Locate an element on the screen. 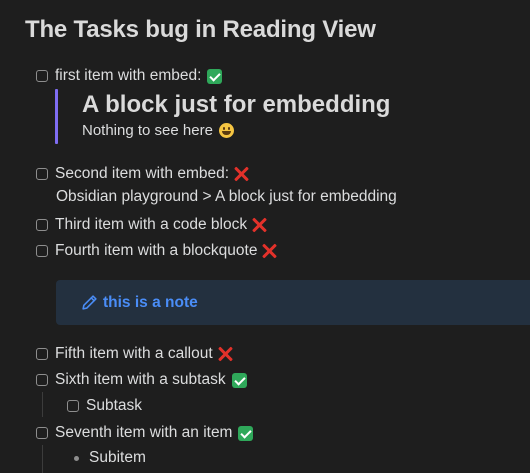 The image size is (530, 473). embed-heading: A block just for embedding is located at coordinates (236, 104).